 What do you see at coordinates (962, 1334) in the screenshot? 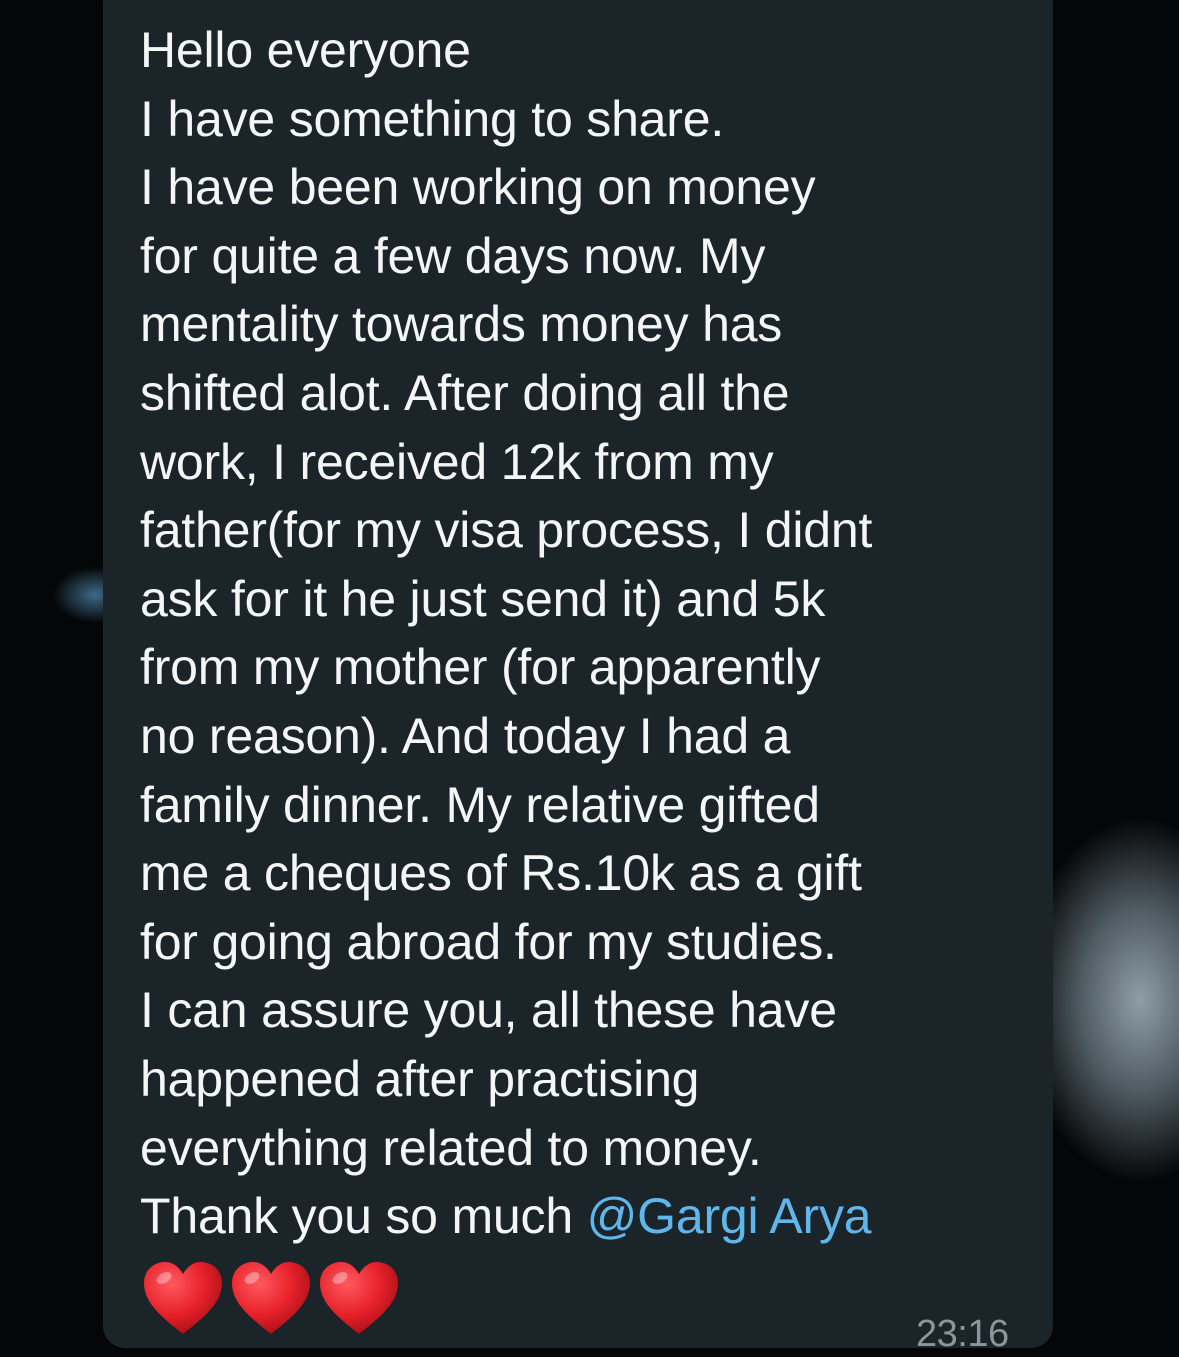
I see `message-timestamp: 23:16` at bounding box center [962, 1334].